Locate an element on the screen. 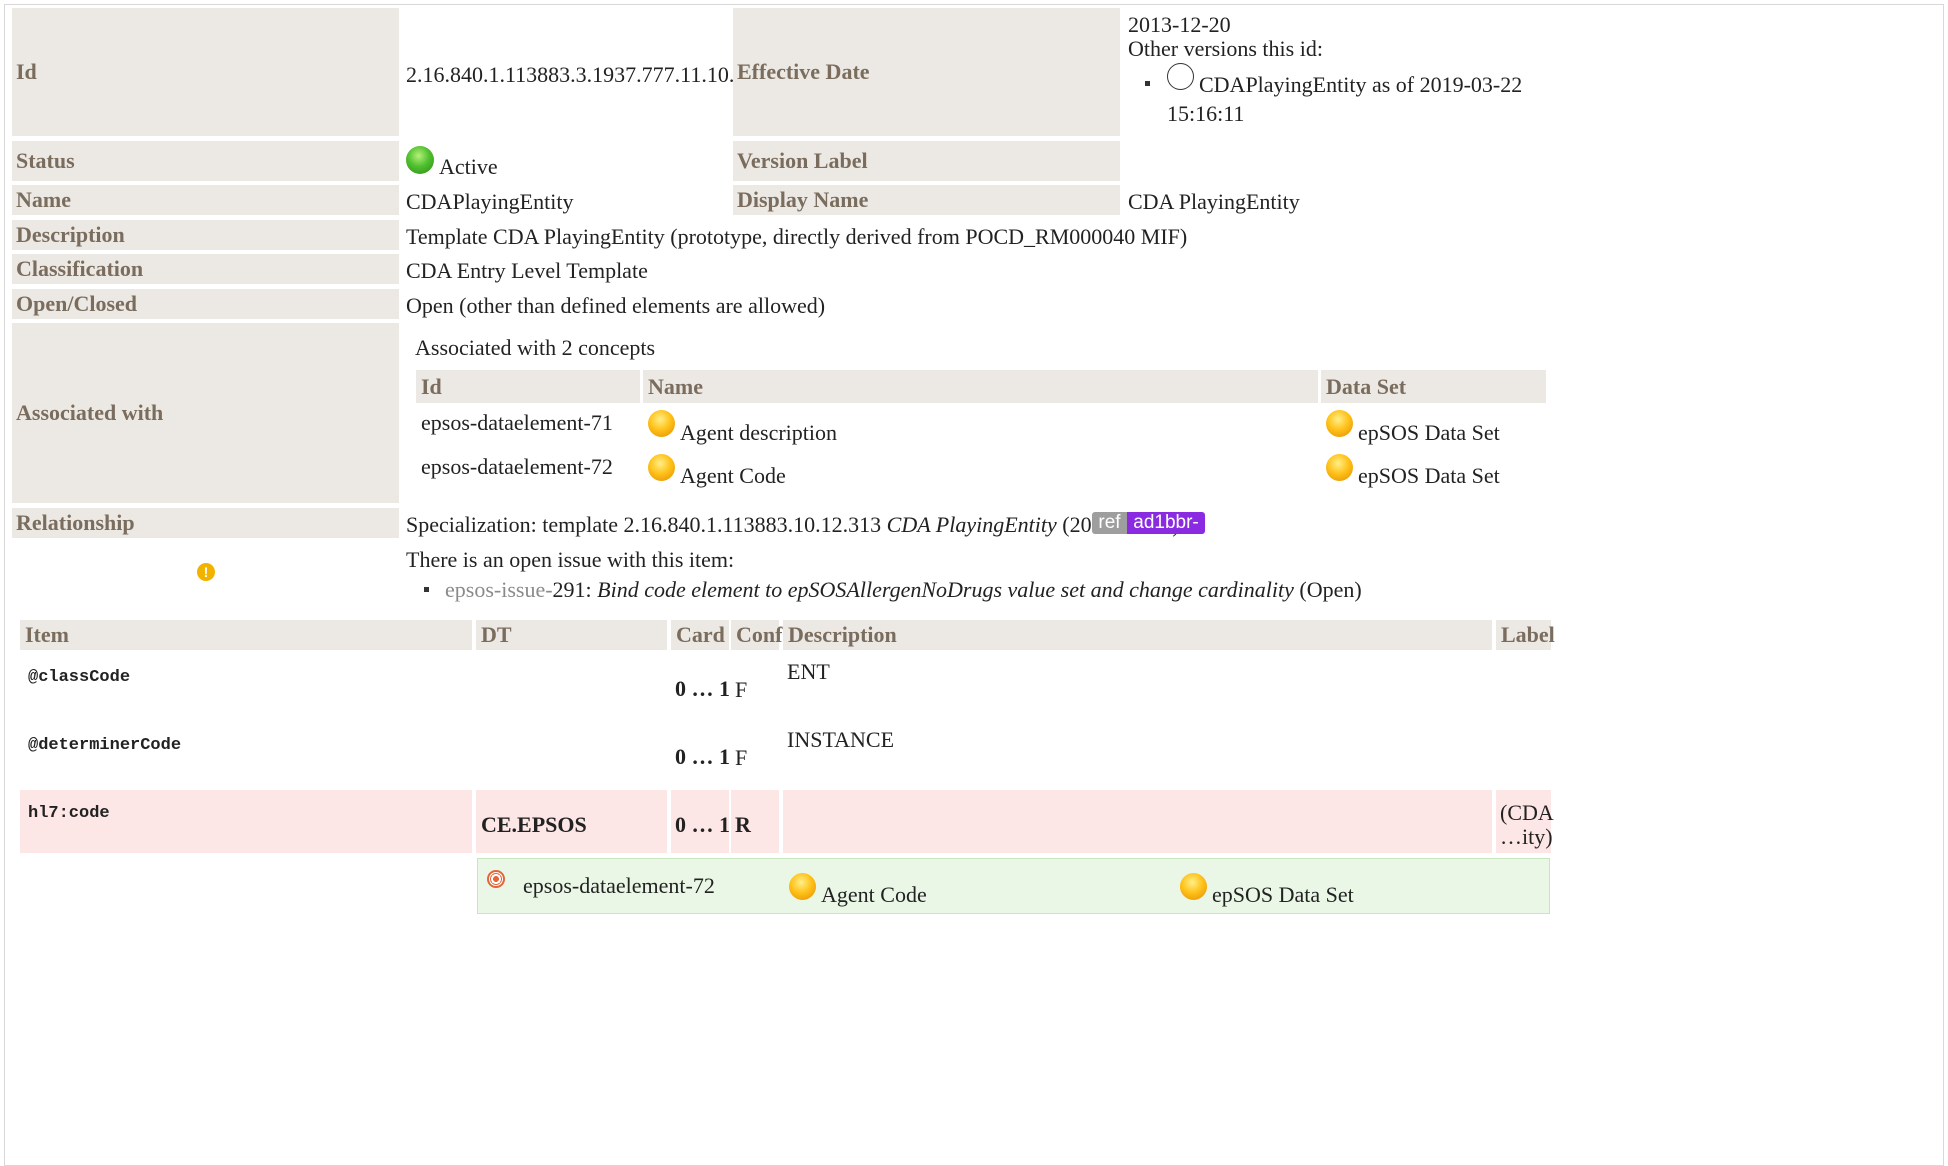 The height and width of the screenshot is (1166, 1948). id-value: 2.16.840.1.113883.3.1937.777.11.10.128 is located at coordinates (587, 74).